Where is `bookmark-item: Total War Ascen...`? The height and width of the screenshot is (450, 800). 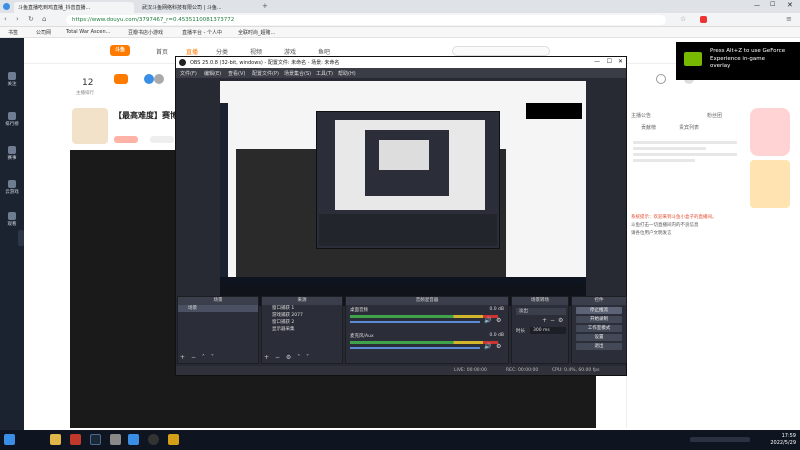 bookmark-item: Total War Ascen... is located at coordinates (88, 32).